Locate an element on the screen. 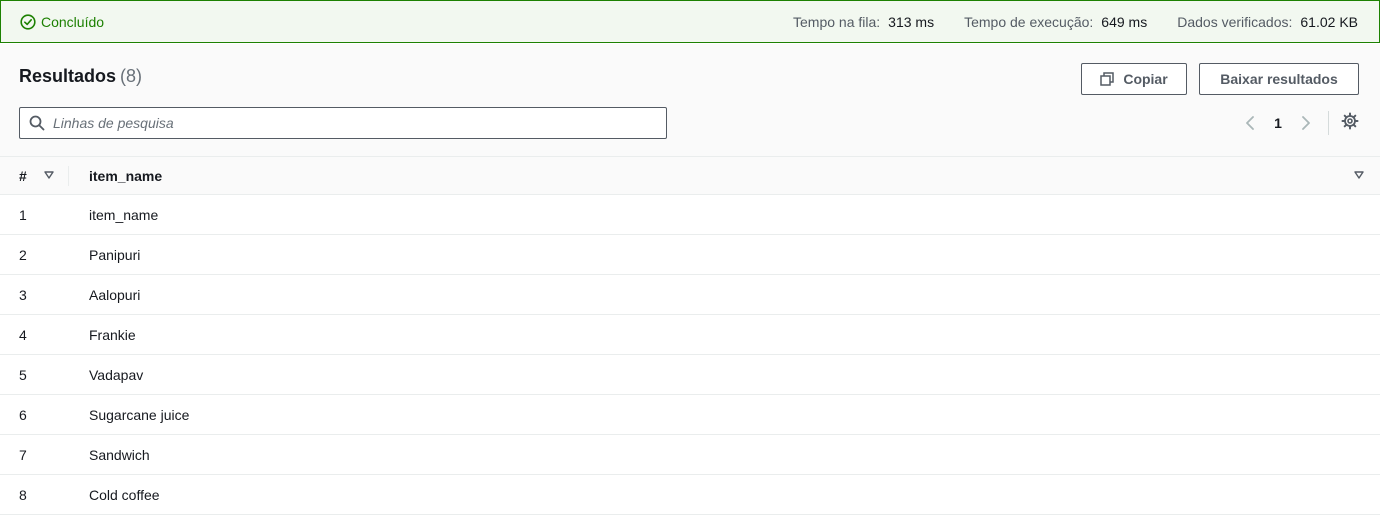 The image size is (1380, 515). pager-divider is located at coordinates (1328, 123).